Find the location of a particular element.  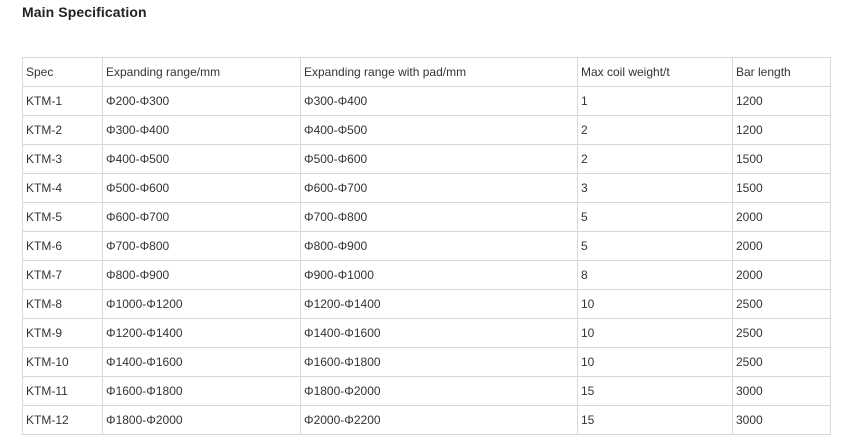

cell-expanding-range: Φ1200-Φ1400 is located at coordinates (201, 333).